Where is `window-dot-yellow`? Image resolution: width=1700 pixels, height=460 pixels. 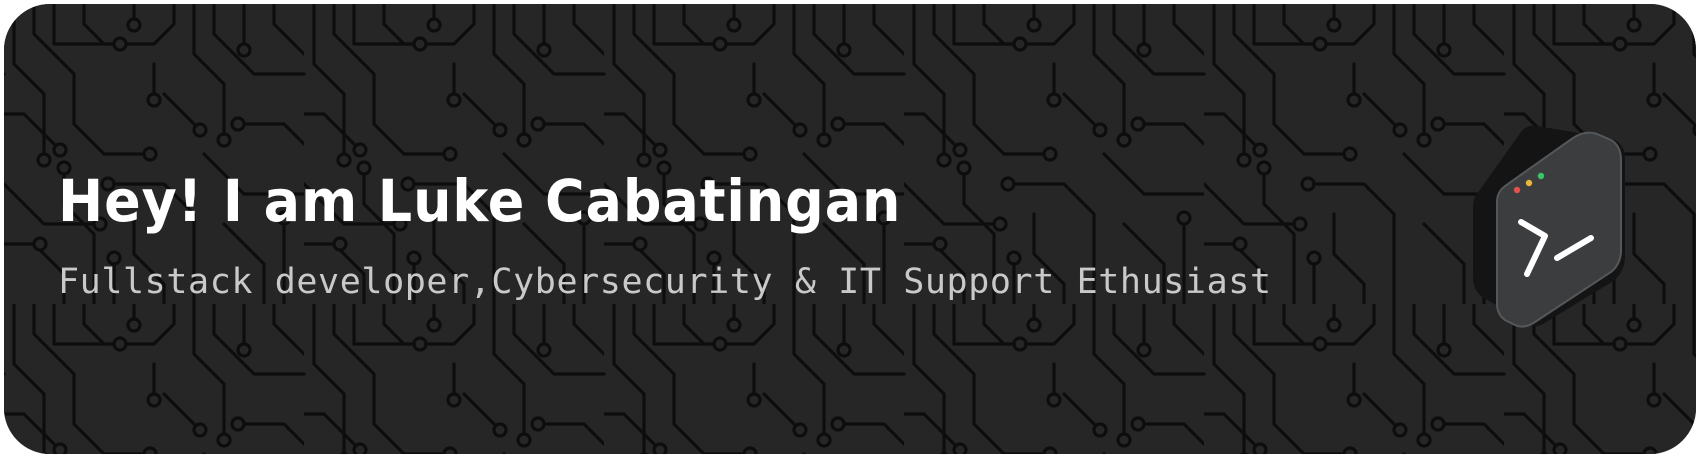
window-dot-yellow is located at coordinates (1529, 183).